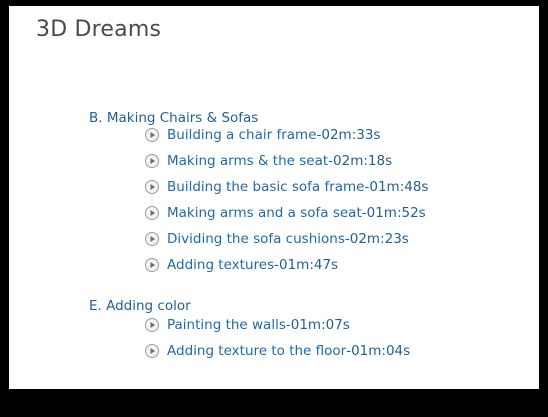 The width and height of the screenshot is (548, 417). What do you see at coordinates (265, 187) in the screenshot?
I see `lesson-name: Building the basic sofa frame` at bounding box center [265, 187].